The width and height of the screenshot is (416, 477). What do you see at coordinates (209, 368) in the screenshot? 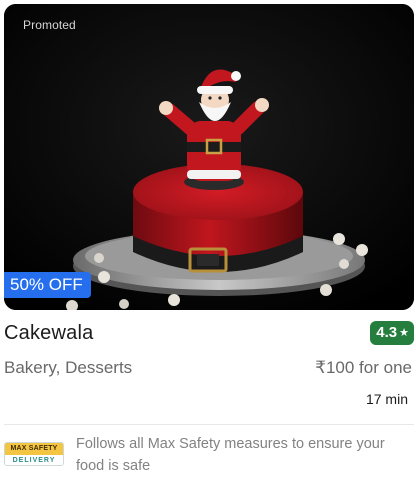
I see `details-row: Bakery, Desserts ₹100 for one` at bounding box center [209, 368].